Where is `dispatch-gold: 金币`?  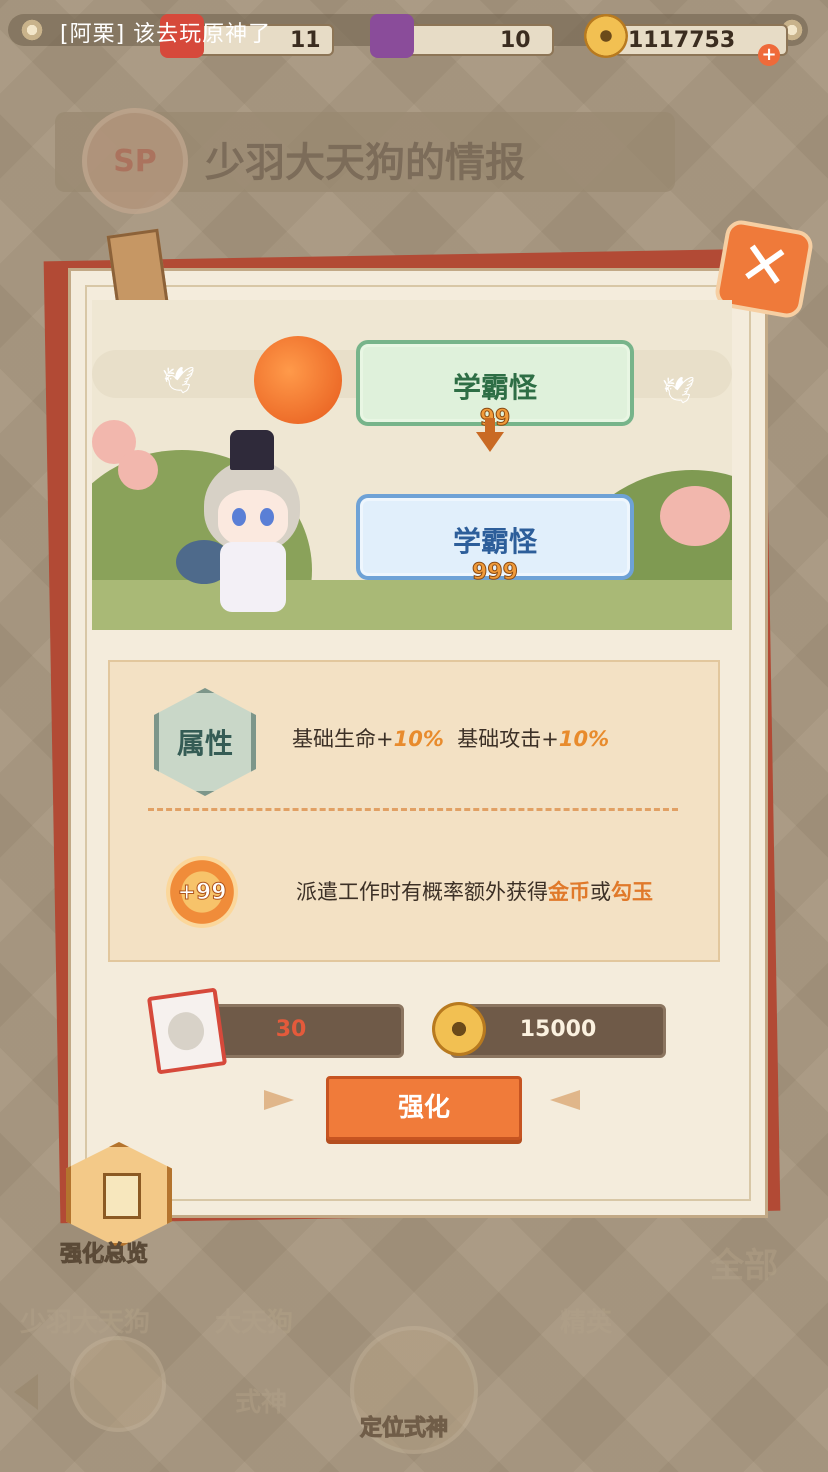 dispatch-gold: 金币 is located at coordinates (569, 892).